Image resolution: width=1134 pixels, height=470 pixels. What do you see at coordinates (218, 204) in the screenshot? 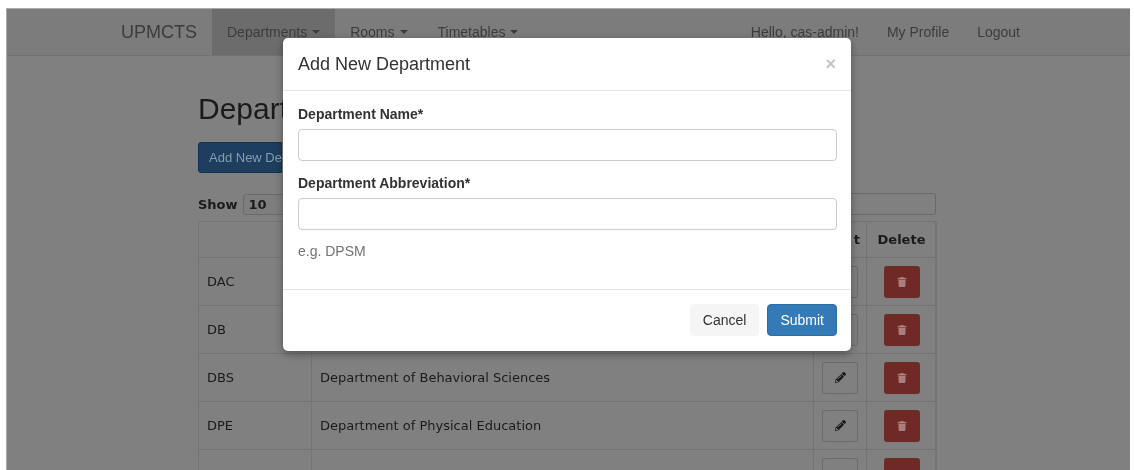
I see `show-label: Show` at bounding box center [218, 204].